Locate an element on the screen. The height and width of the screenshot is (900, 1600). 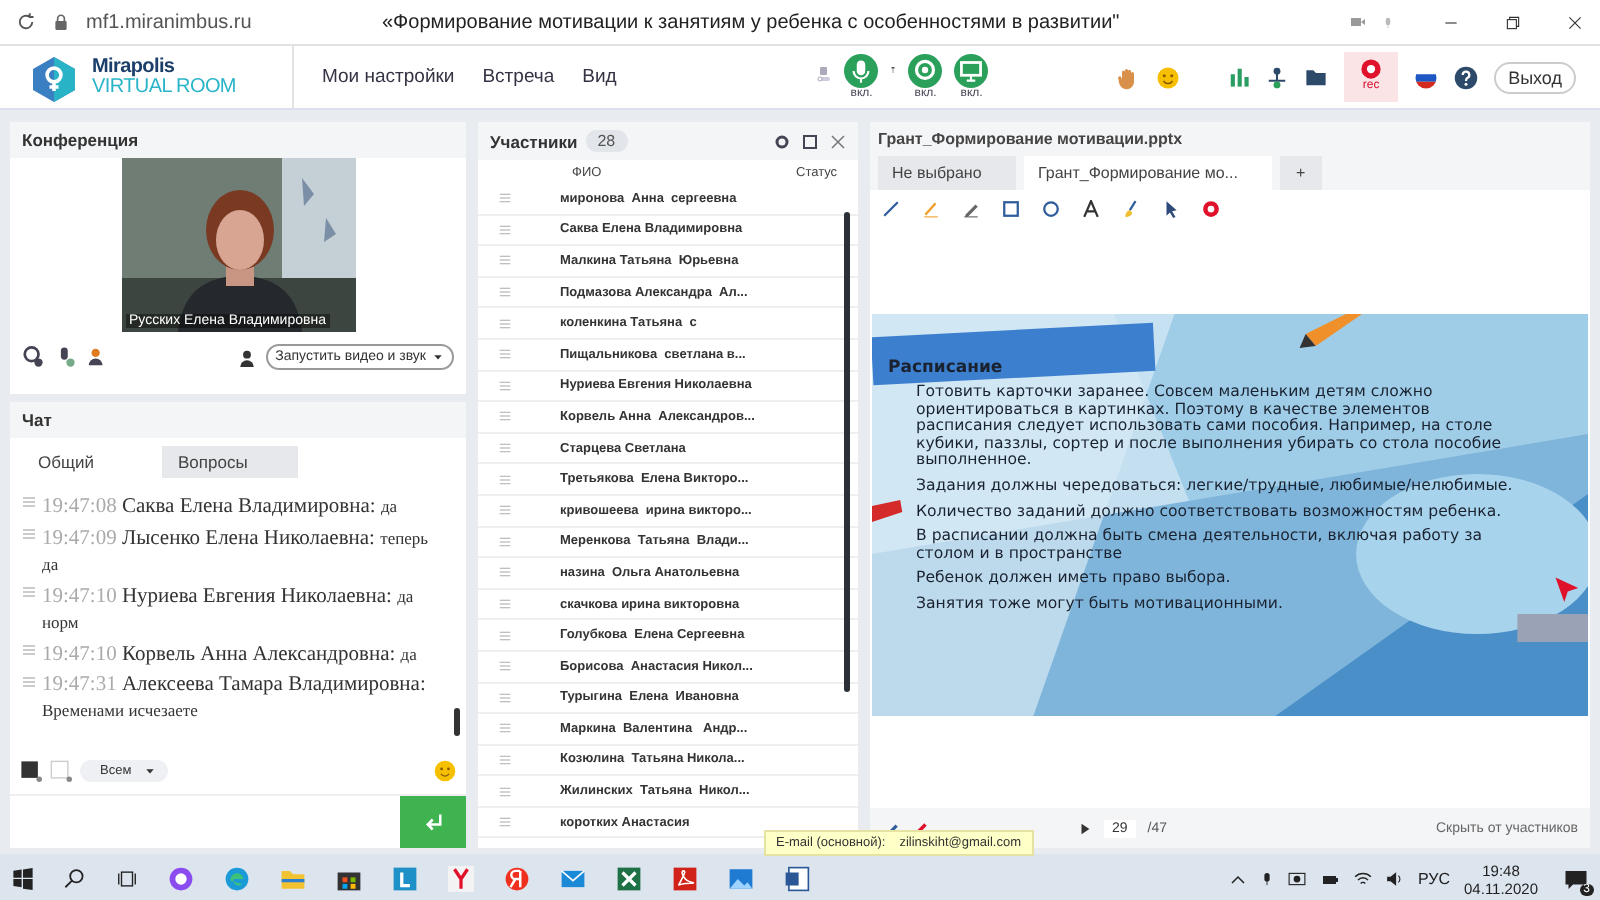
chat-message: 19:47:08 Саква Елена Владимировна: да is located at coordinates (220, 507).